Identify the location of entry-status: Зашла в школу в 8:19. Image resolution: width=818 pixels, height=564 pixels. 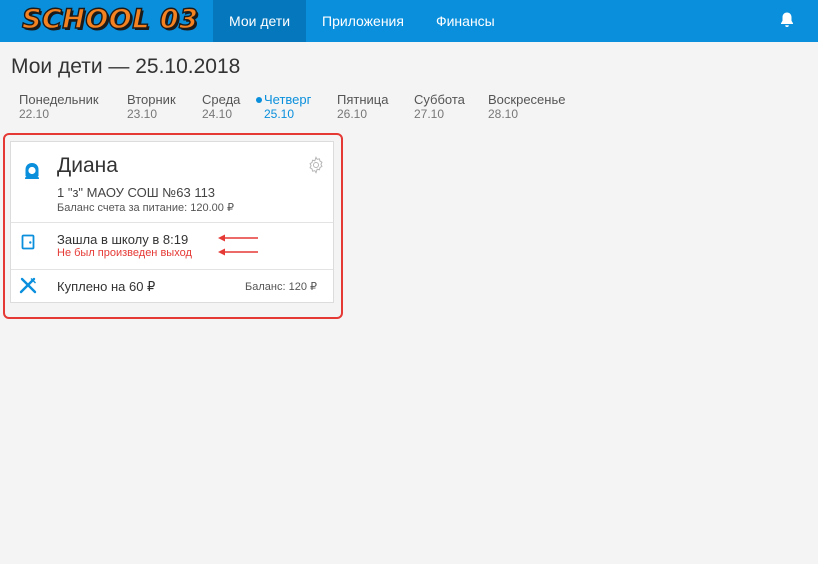
(123, 239).